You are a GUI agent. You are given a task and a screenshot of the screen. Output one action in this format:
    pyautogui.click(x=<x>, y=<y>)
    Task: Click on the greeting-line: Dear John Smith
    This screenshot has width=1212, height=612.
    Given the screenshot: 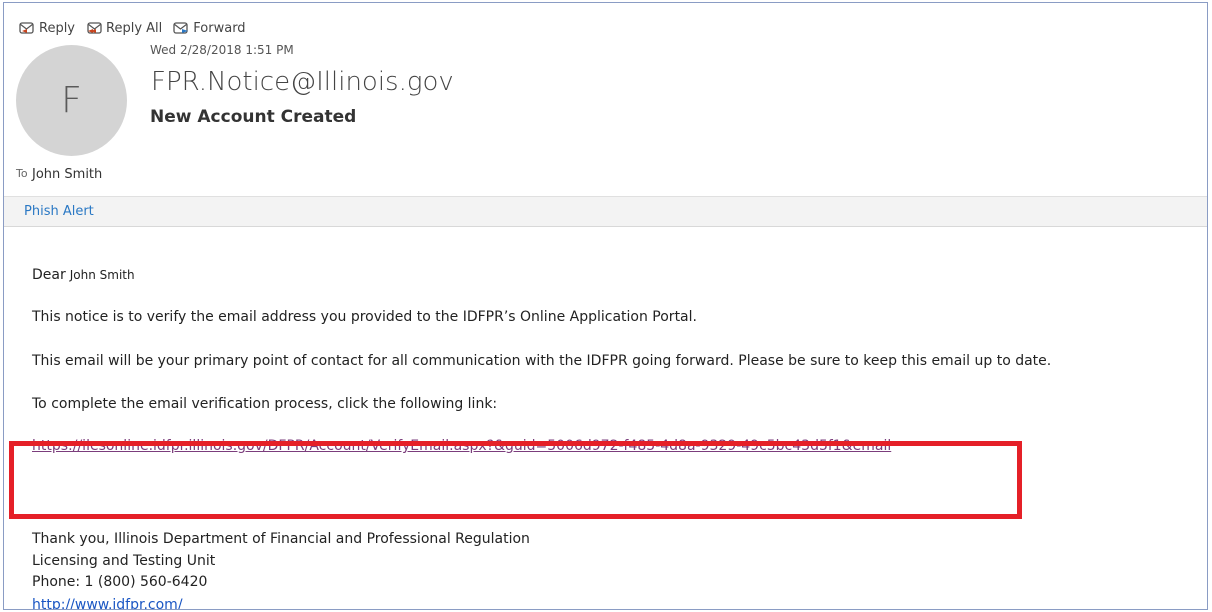 What is the action you would take?
    pyautogui.click(x=83, y=275)
    